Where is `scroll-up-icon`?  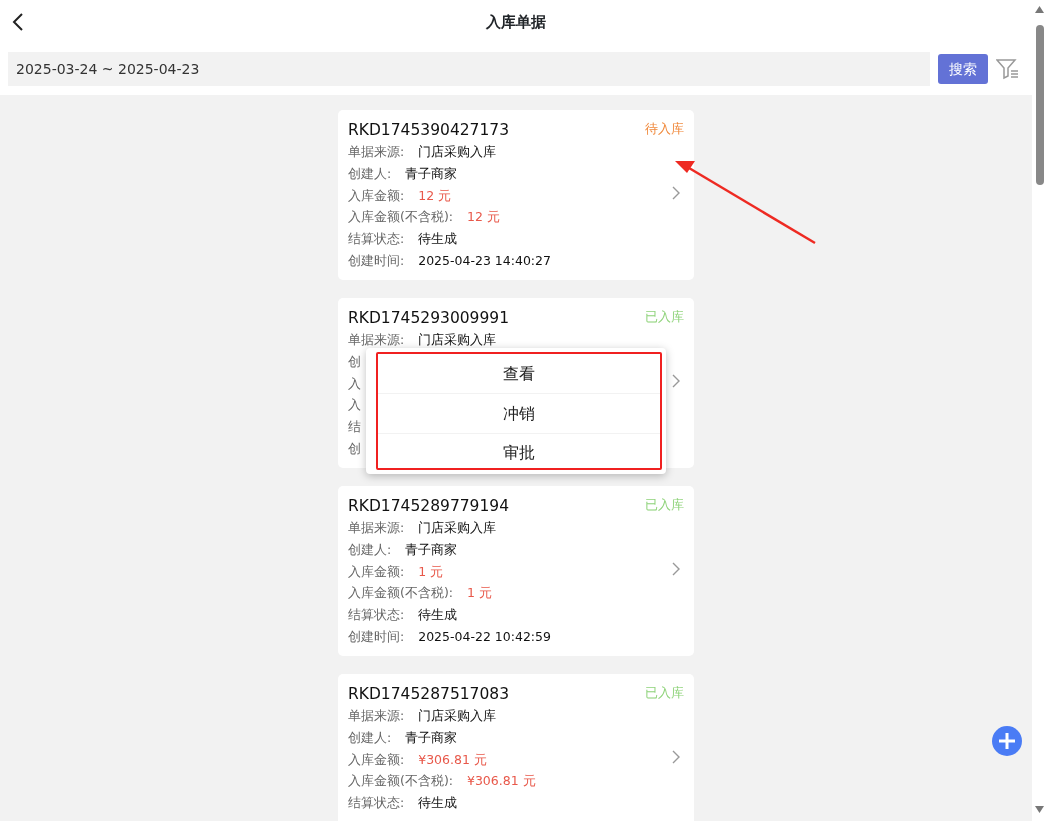
scroll-up-icon is located at coordinates (1039, 9).